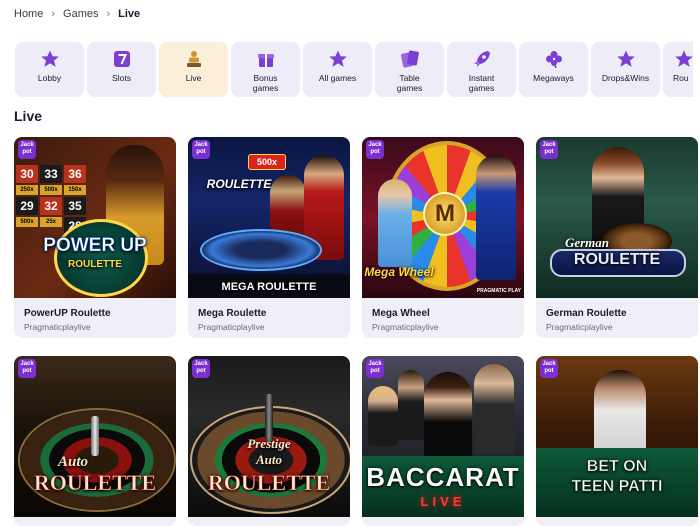  Describe the element at coordinates (75, 190) in the screenshot. I see `multiplier-cell: 150x` at that location.